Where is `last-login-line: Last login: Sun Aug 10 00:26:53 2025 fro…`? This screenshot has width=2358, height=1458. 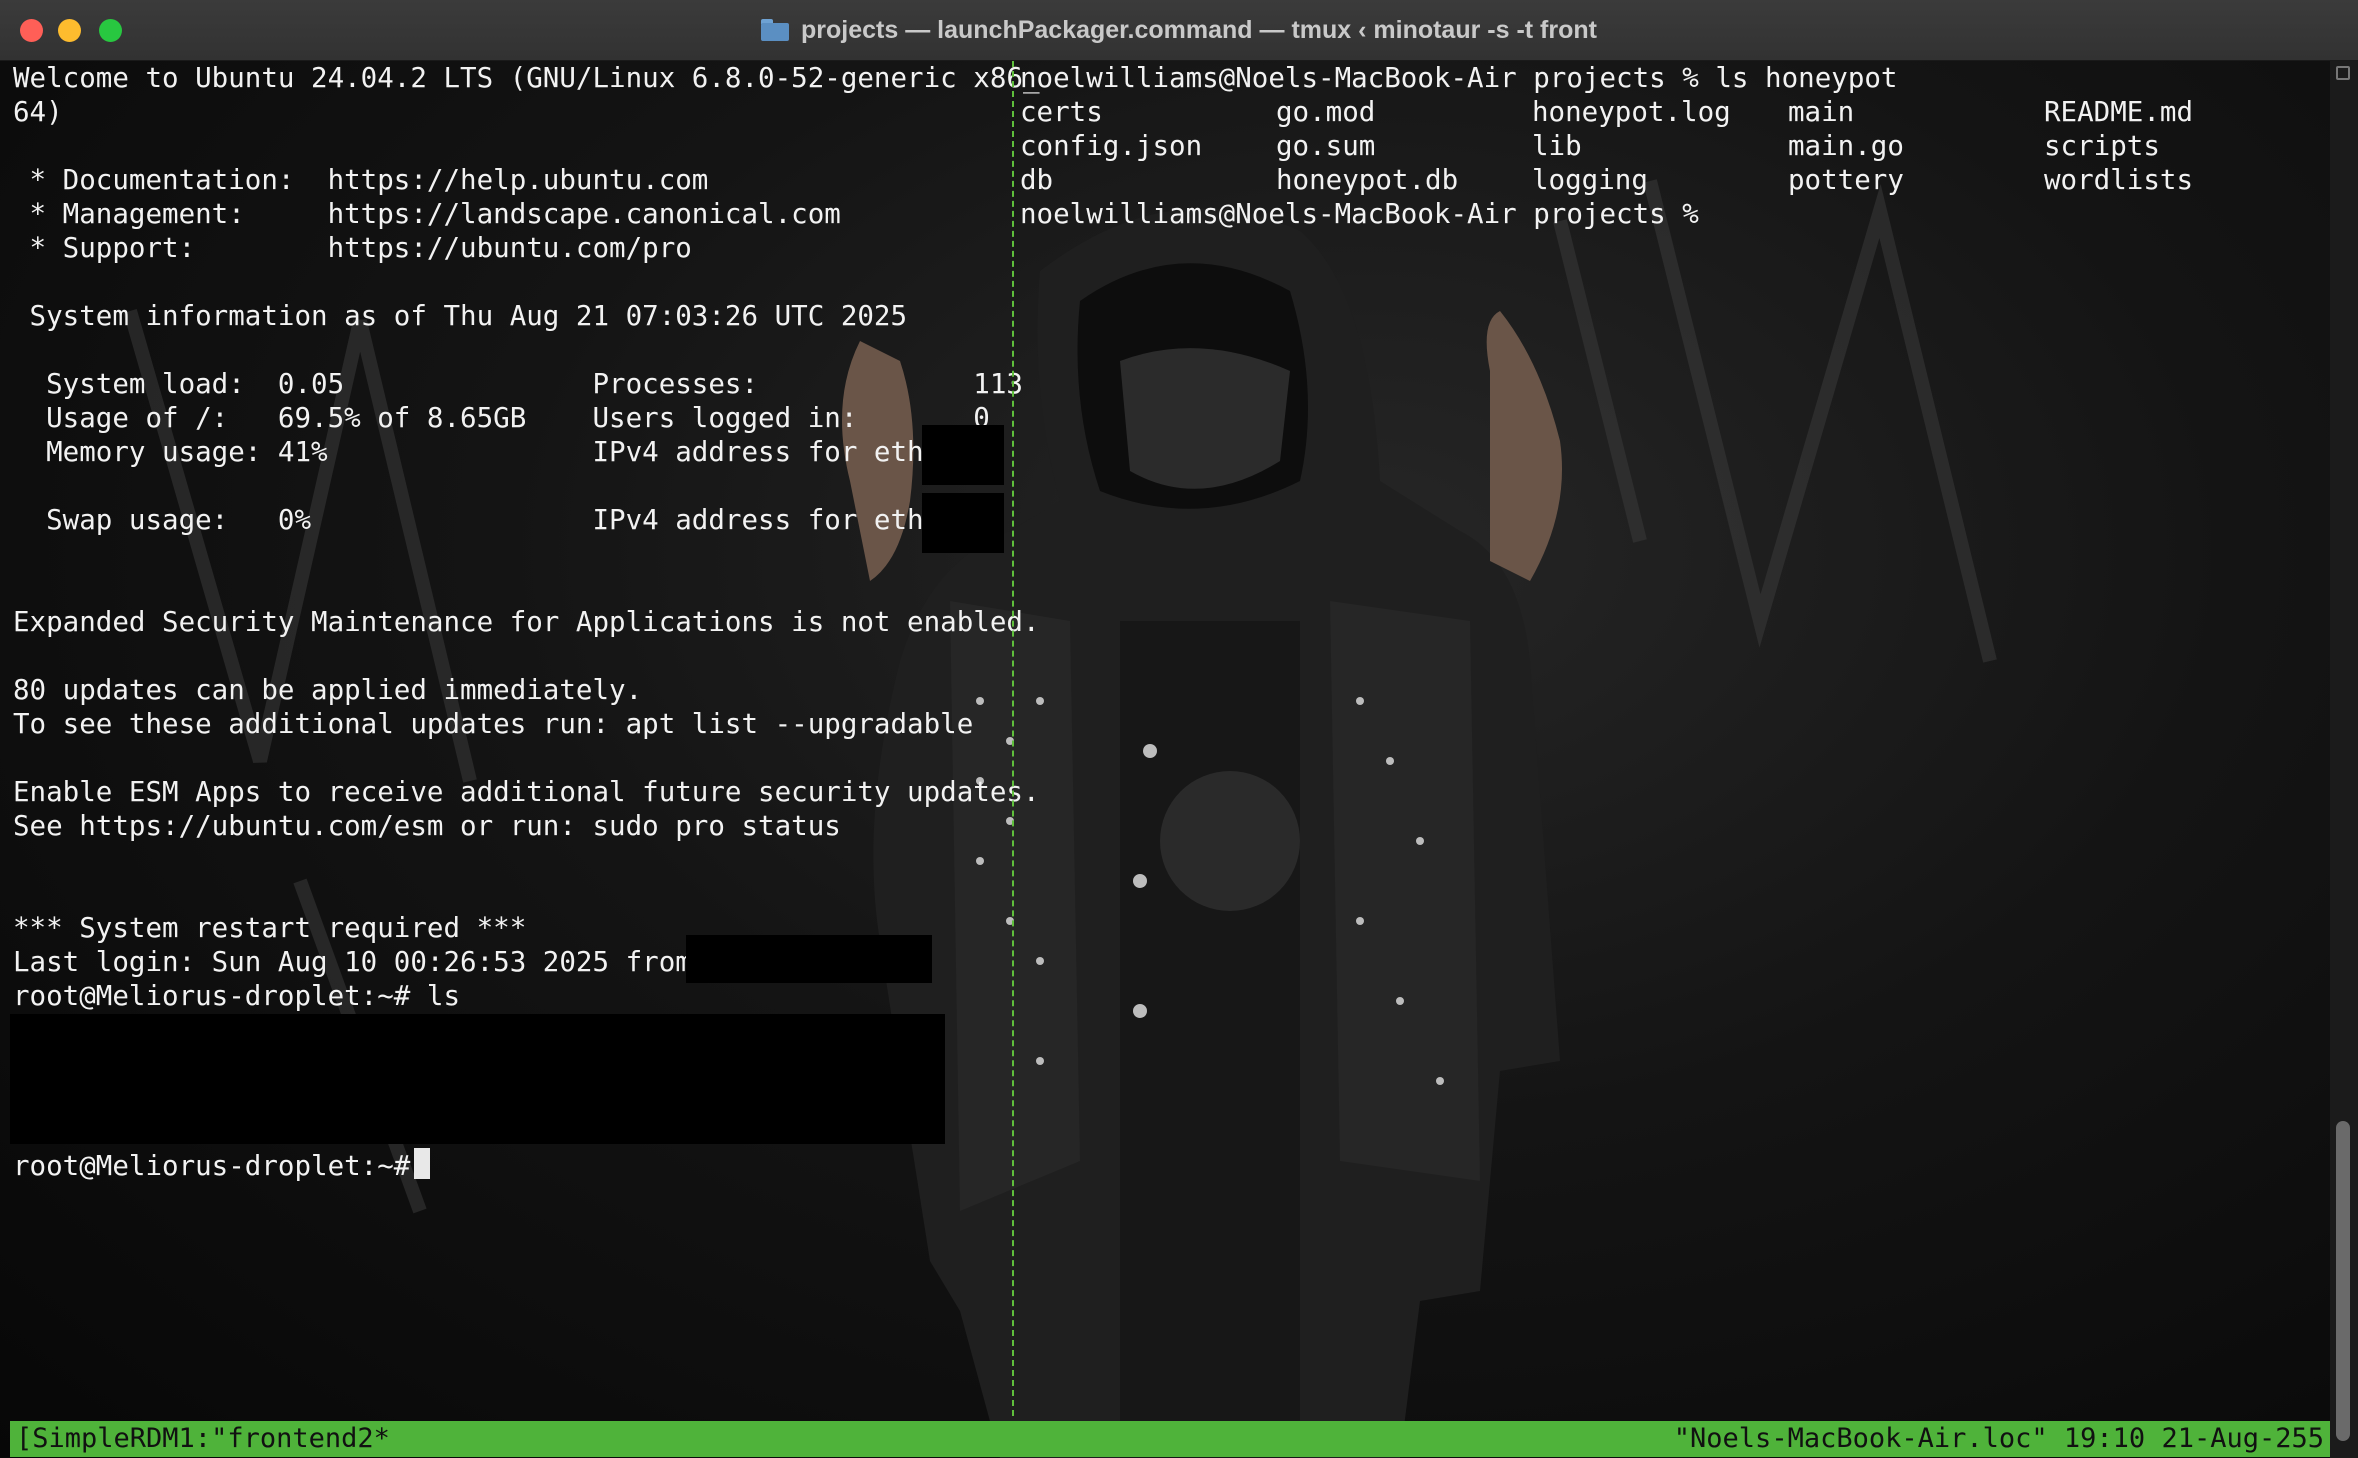
last-login-line: Last login: Sun Aug 10 00:26:53 2025 fro… is located at coordinates (352, 962).